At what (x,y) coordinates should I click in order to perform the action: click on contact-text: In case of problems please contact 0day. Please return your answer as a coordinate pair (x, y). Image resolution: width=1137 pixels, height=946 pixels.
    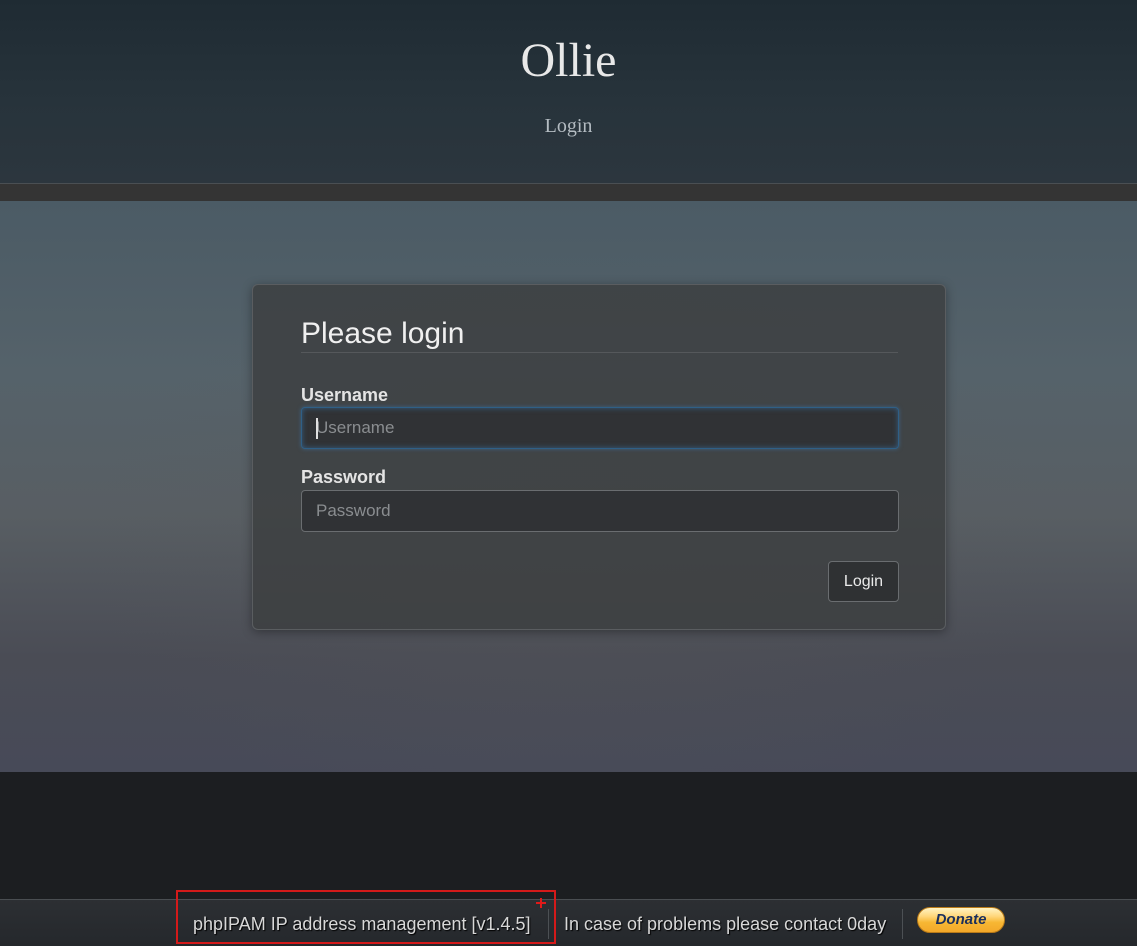
    Looking at the image, I should click on (725, 924).